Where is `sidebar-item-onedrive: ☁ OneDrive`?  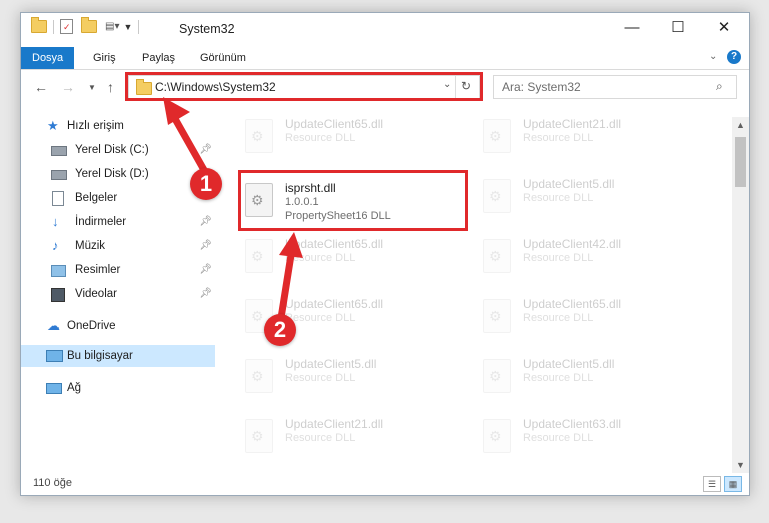 sidebar-item-onedrive: ☁ OneDrive is located at coordinates (118, 326).